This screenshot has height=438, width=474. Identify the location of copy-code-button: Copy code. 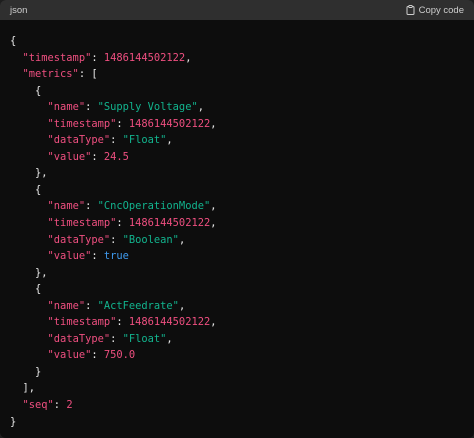
(435, 10).